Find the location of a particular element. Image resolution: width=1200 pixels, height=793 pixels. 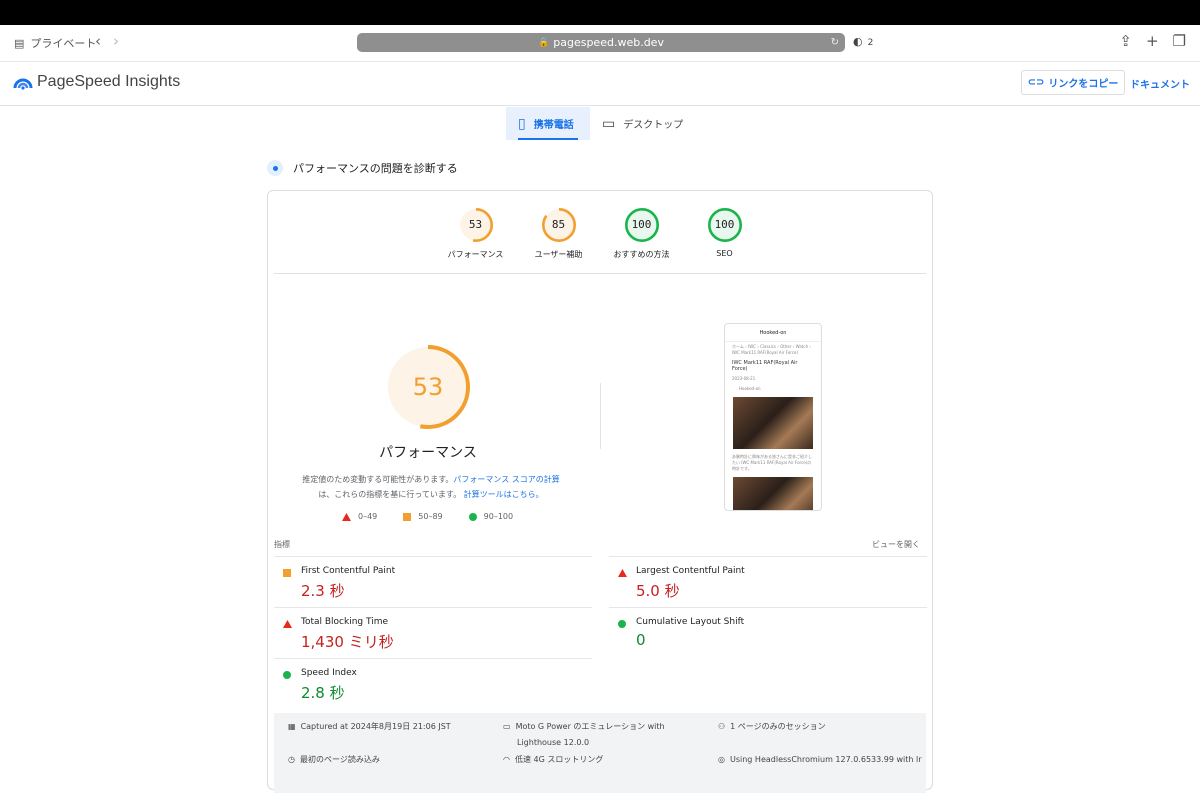

users-icon: ⚇ is located at coordinates (722, 726).